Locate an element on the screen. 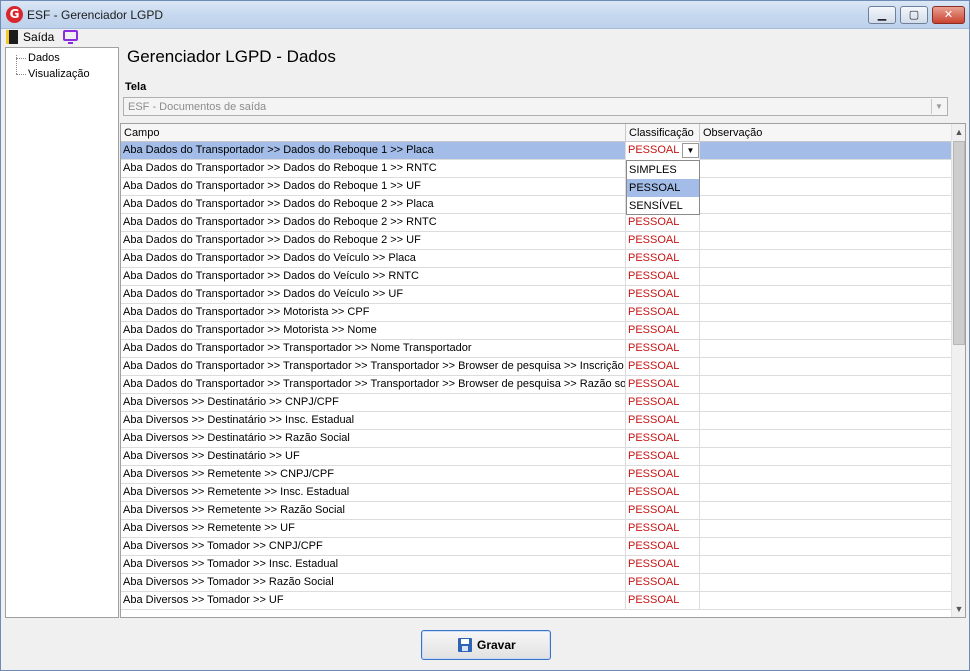 This screenshot has width=970, height=671. table-row: Aba Diversos >> Remetente >> UF PESSOAL is located at coordinates (536, 529).